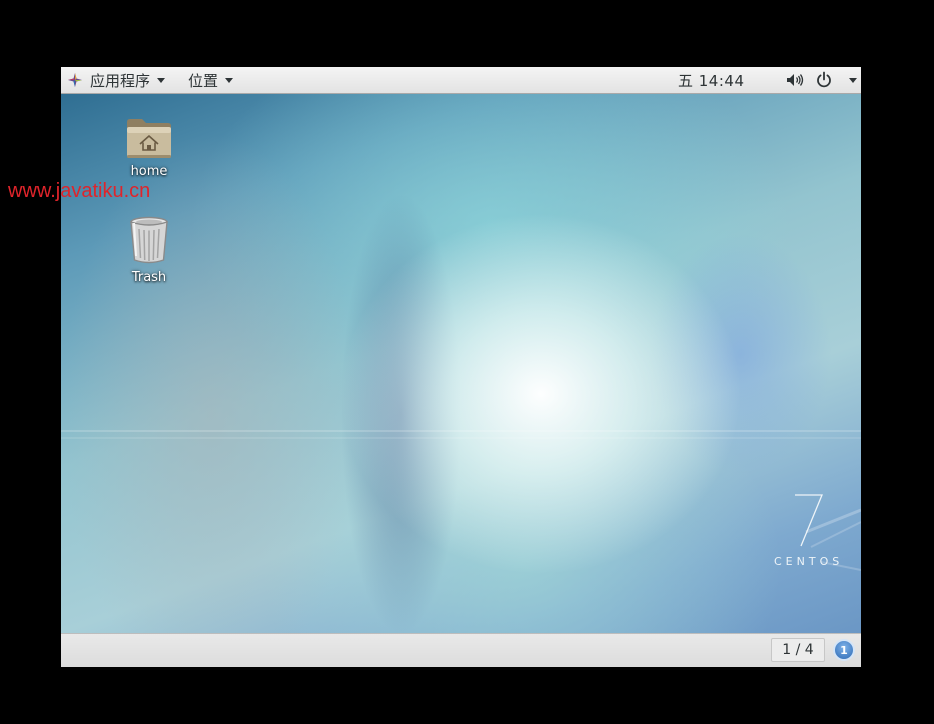 The image size is (934, 724). I want to click on watermark-text: www.javatiku.cn, so click(79, 191).